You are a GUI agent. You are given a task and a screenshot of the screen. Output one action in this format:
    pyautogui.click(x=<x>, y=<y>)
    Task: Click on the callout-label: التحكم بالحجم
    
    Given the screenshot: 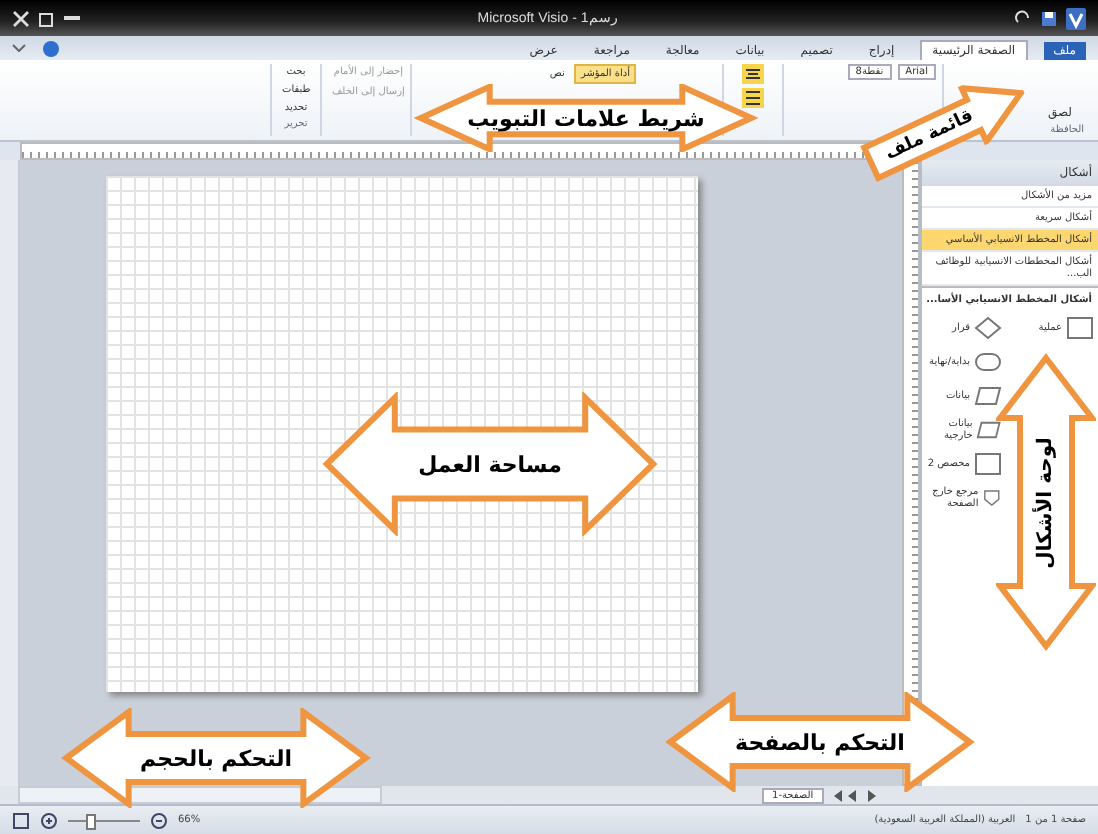 What is the action you would take?
    pyautogui.click(x=216, y=758)
    